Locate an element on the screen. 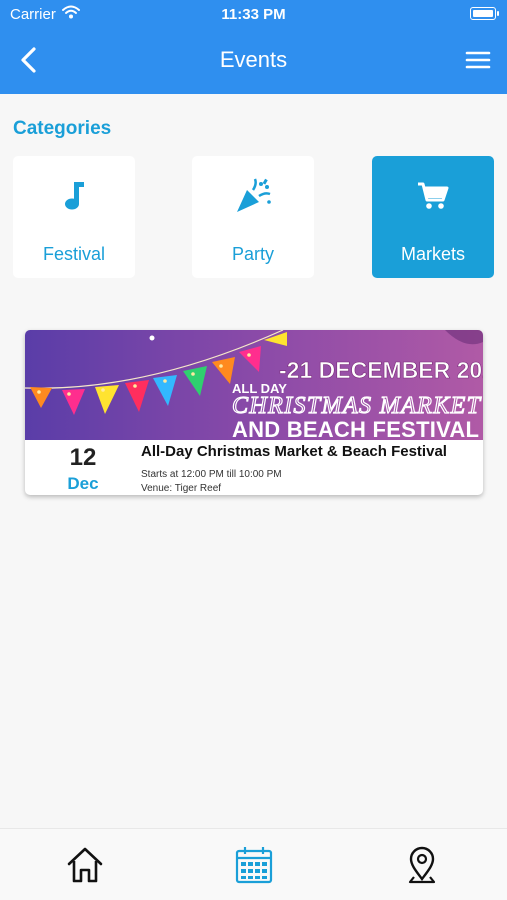  status-time: 11:33 PM is located at coordinates (253, 14).